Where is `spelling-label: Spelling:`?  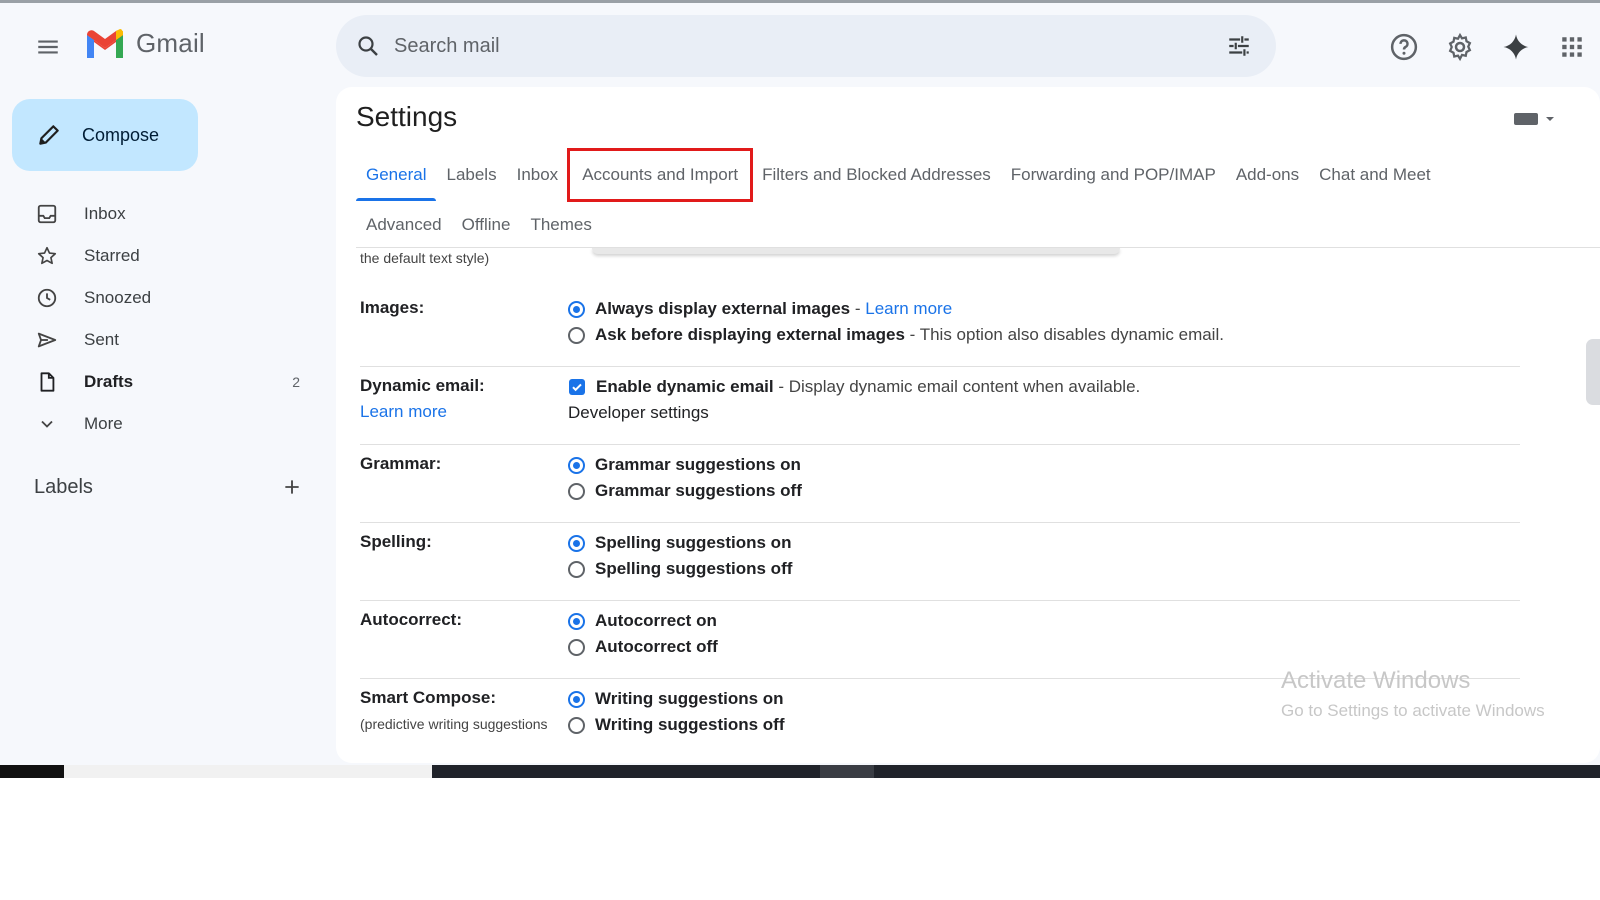
spelling-label: Spelling: is located at coordinates (396, 541).